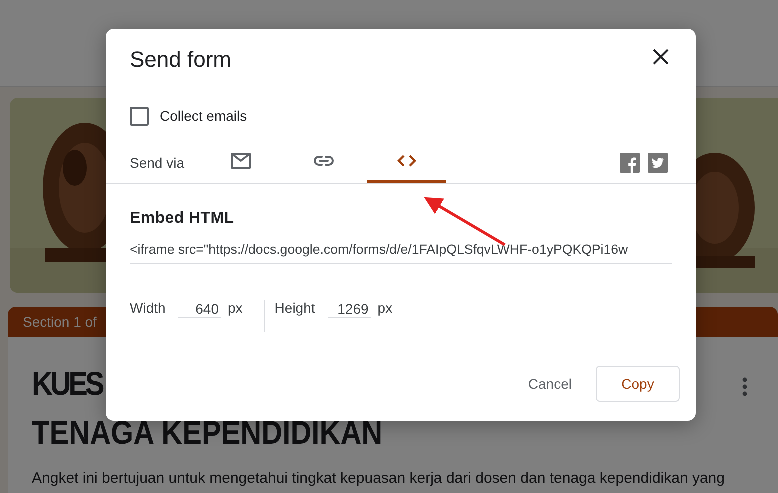 The image size is (778, 493). I want to click on send-via-label: Send via, so click(158, 162).